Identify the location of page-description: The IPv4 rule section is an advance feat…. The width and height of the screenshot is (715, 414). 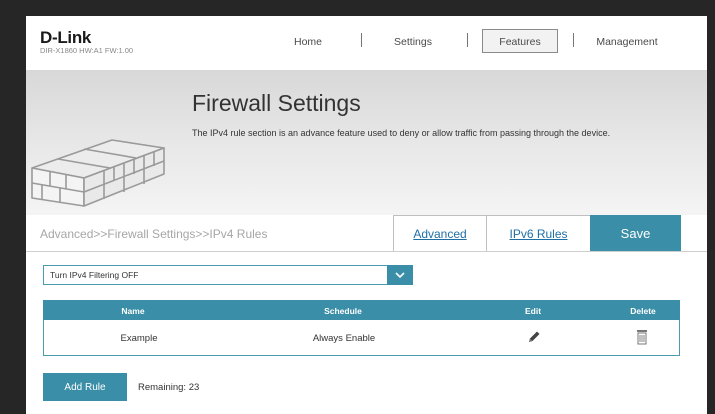
(401, 133).